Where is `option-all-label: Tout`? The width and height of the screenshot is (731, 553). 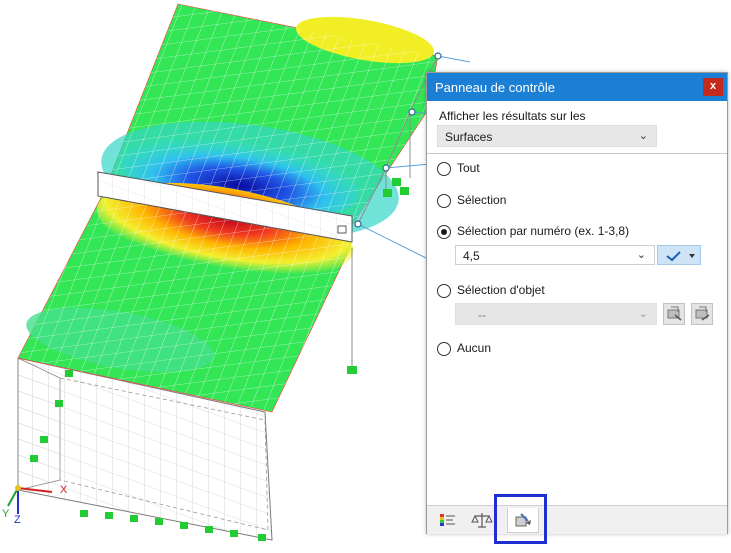 option-all-label: Tout is located at coordinates (468, 168).